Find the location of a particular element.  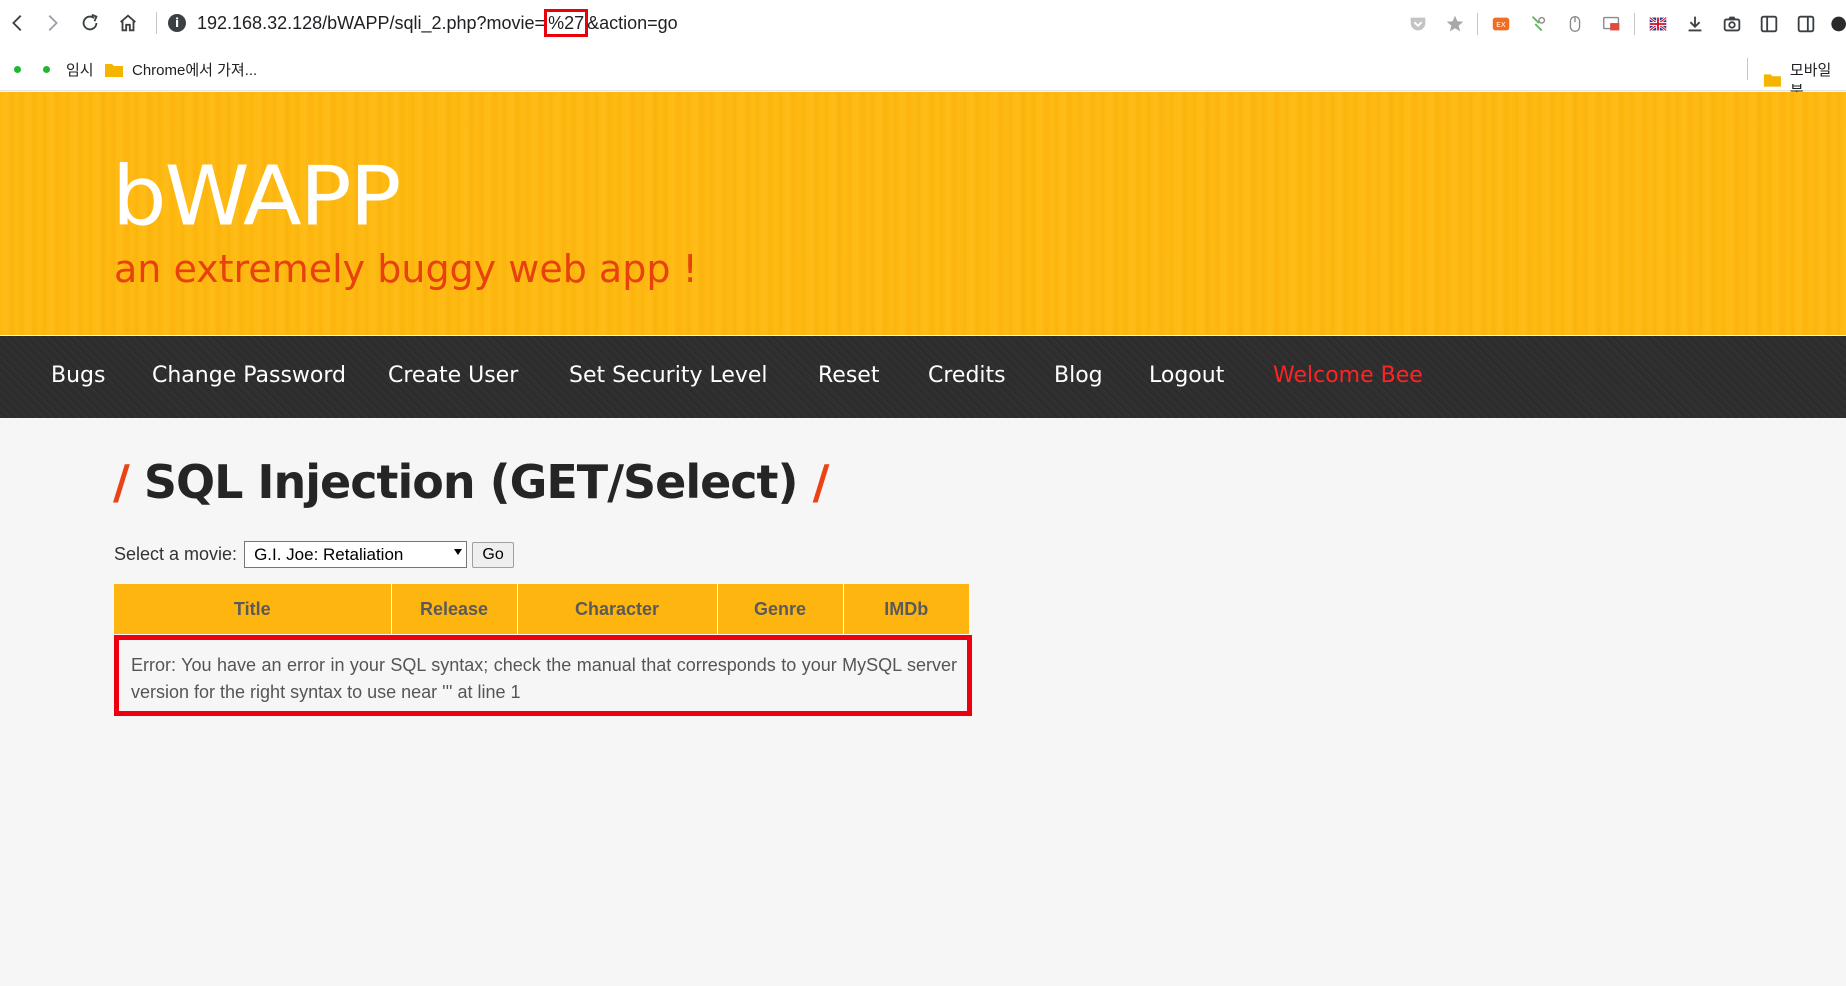

extension-mouse2-button is located at coordinates (1574, 24).